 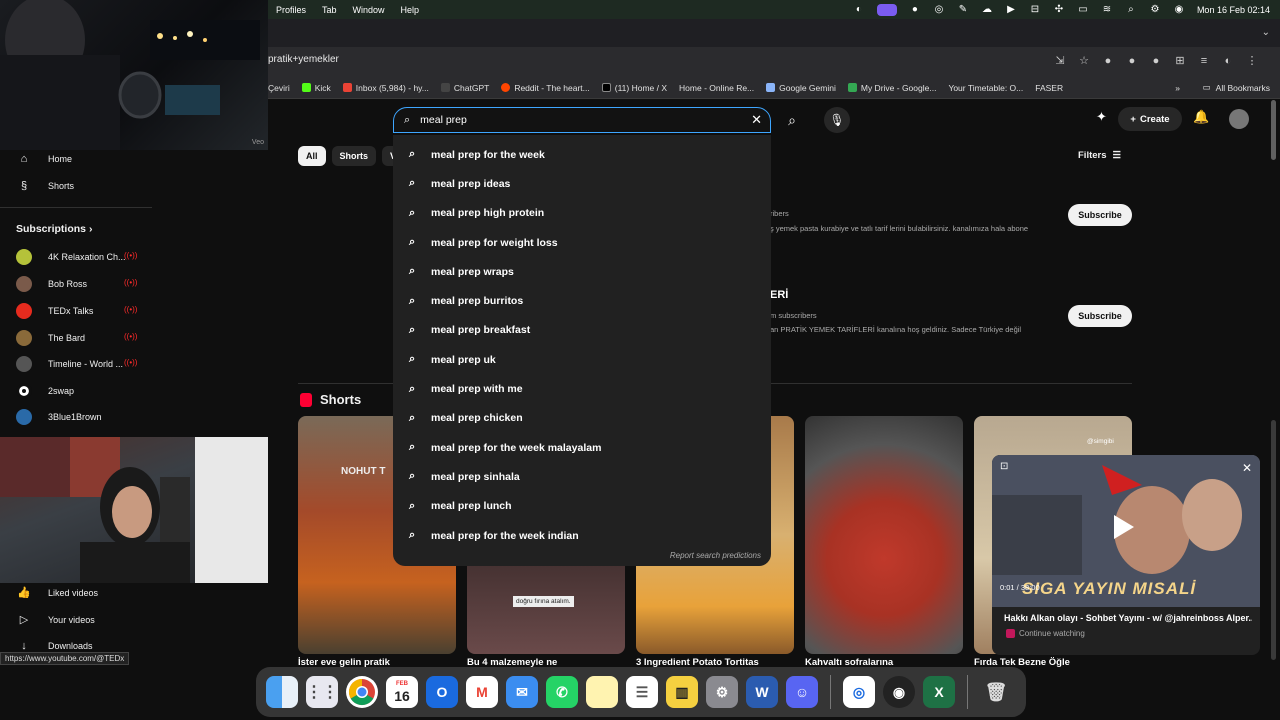 I want to click on media-icon: ≡, so click(x=1204, y=61).